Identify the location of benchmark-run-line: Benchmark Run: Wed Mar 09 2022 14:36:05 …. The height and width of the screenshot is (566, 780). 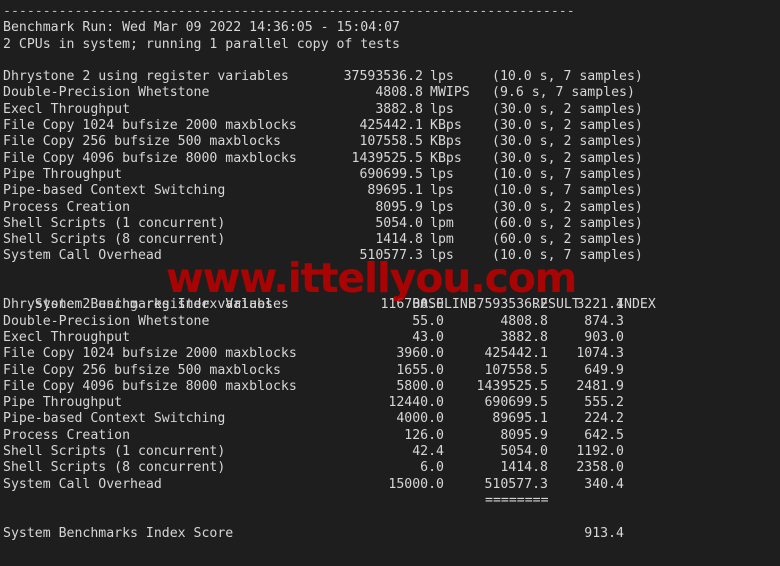
(201, 28).